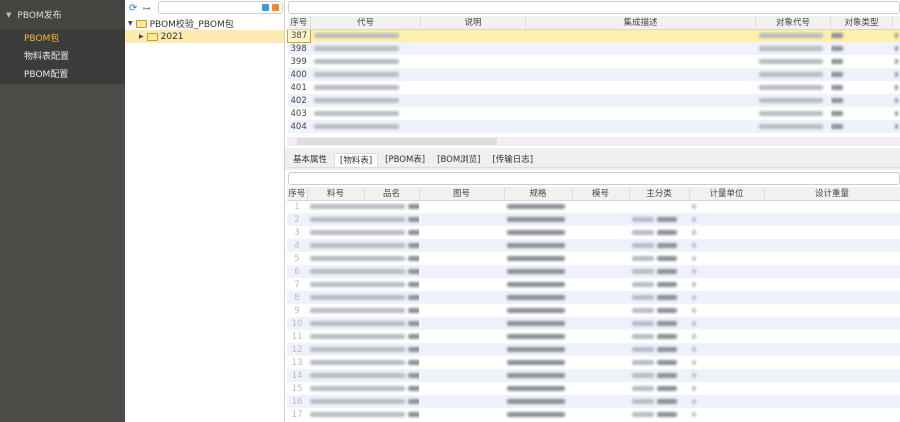 The height and width of the screenshot is (422, 900). Describe the element at coordinates (659, 297) in the screenshot. I see `category-cell` at that location.